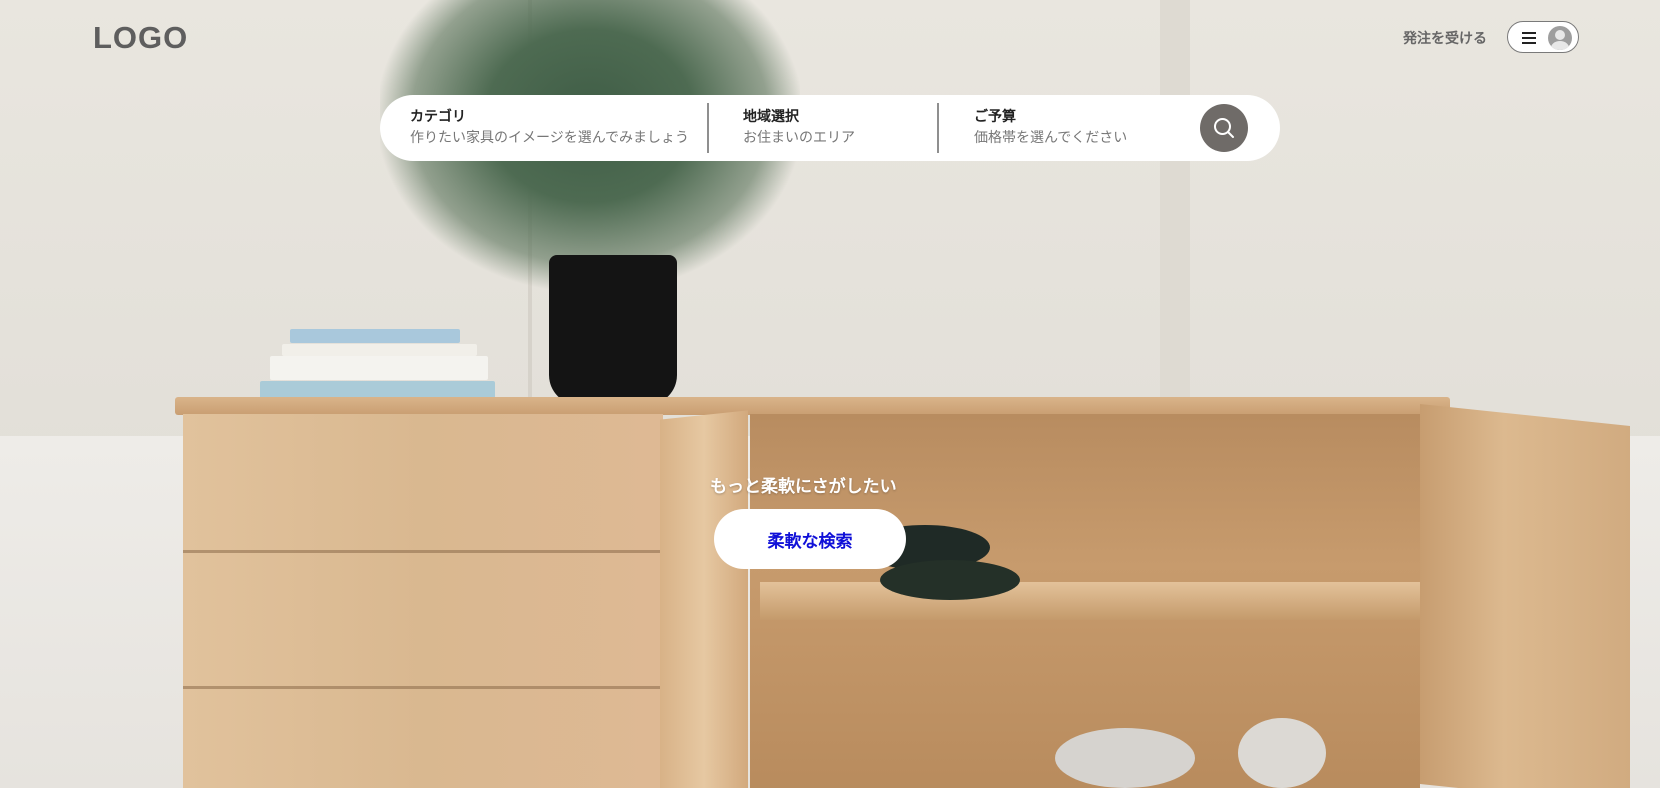  Describe the element at coordinates (423, 601) in the screenshot. I see `cabinet-drawers` at that location.